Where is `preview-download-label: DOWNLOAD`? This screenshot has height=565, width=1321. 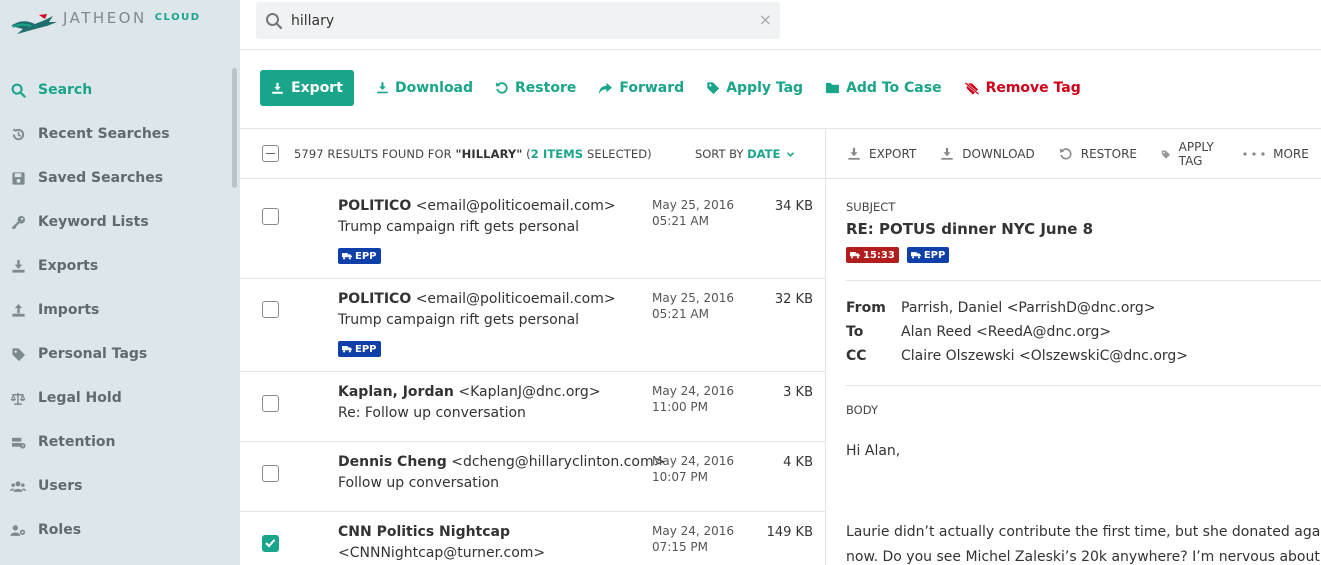
preview-download-label: DOWNLOAD is located at coordinates (998, 154).